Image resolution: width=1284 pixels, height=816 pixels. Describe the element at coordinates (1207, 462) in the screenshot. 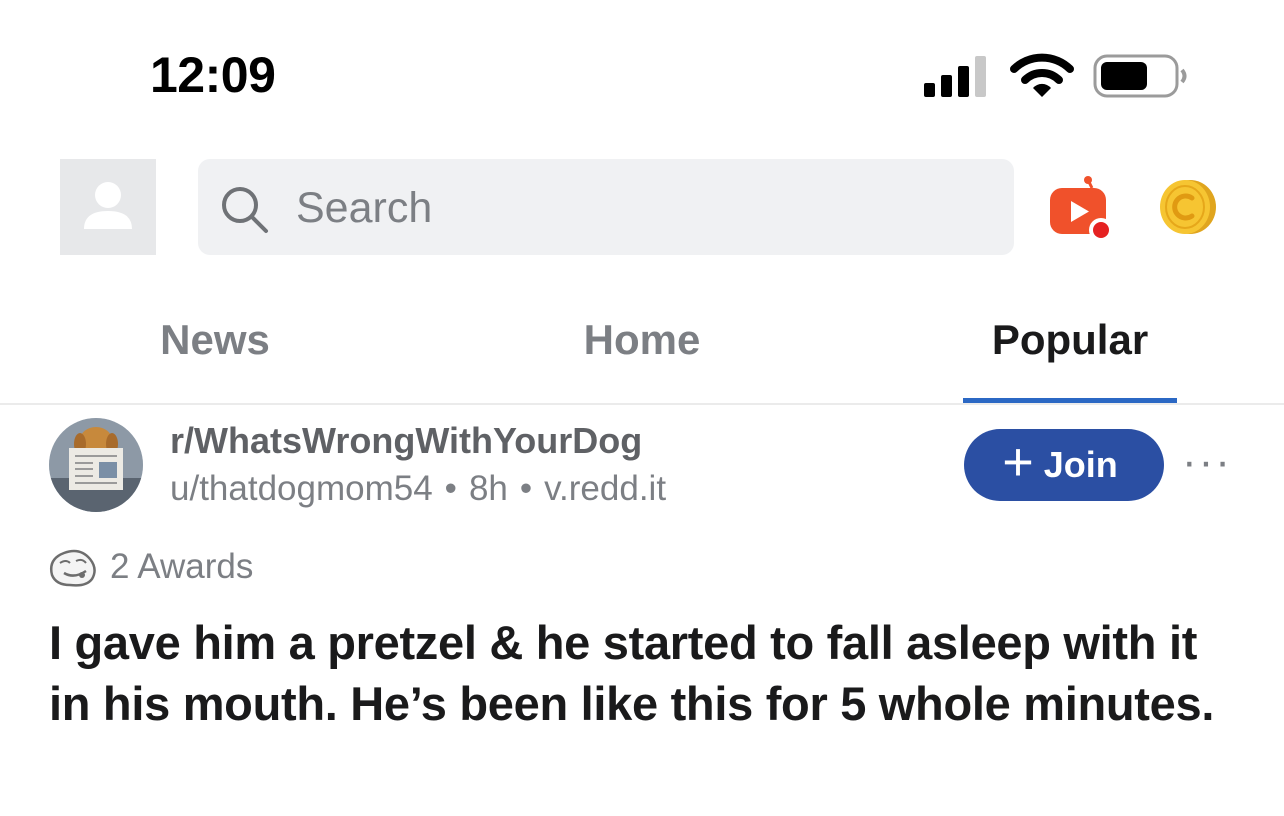

I see `more-icon: ···` at that location.